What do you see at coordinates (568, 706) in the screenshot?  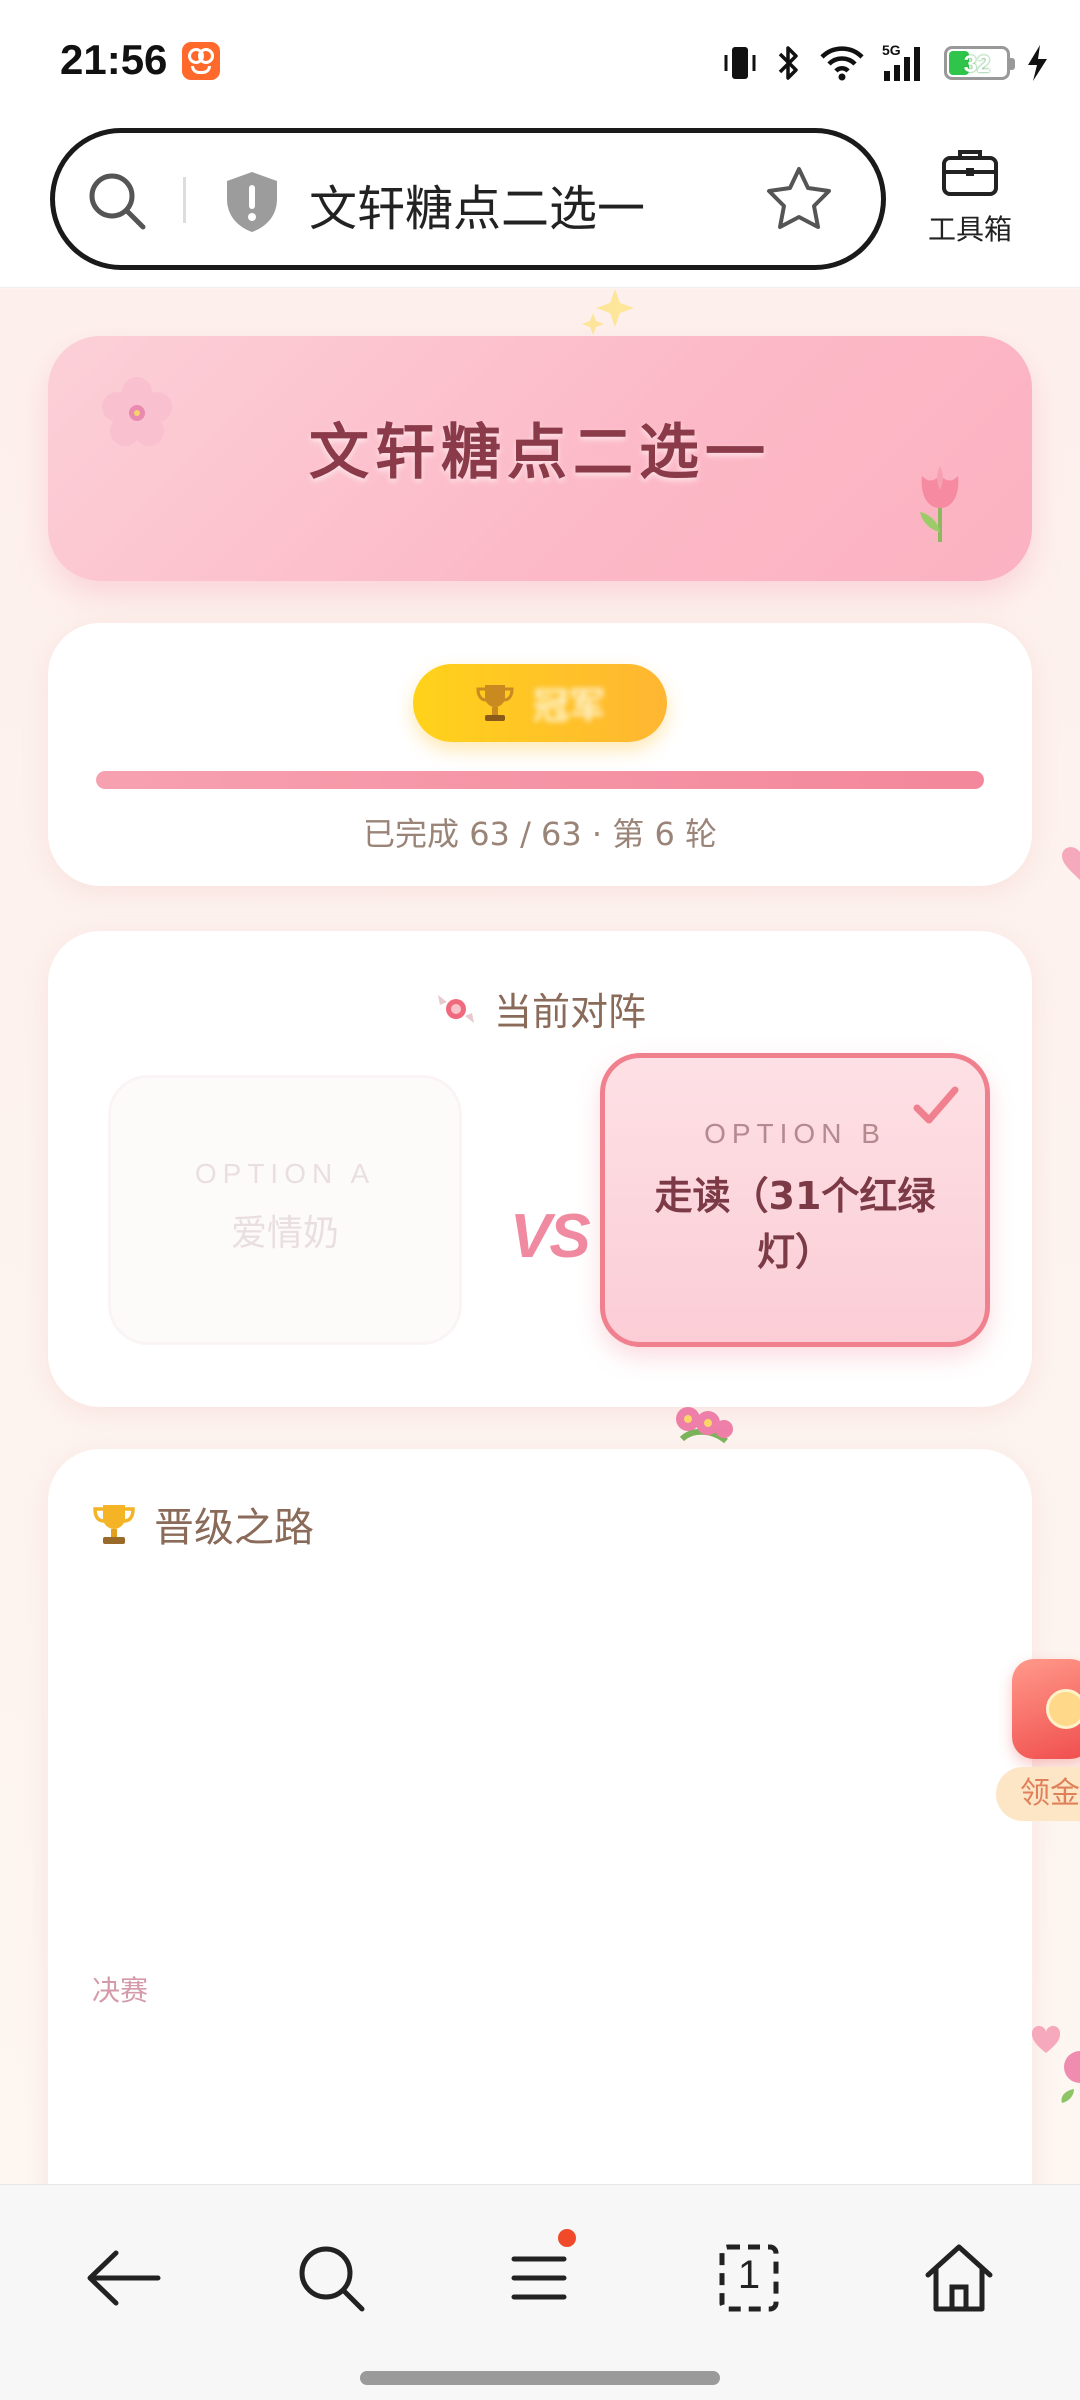 I see `champion-label: 冠军` at bounding box center [568, 706].